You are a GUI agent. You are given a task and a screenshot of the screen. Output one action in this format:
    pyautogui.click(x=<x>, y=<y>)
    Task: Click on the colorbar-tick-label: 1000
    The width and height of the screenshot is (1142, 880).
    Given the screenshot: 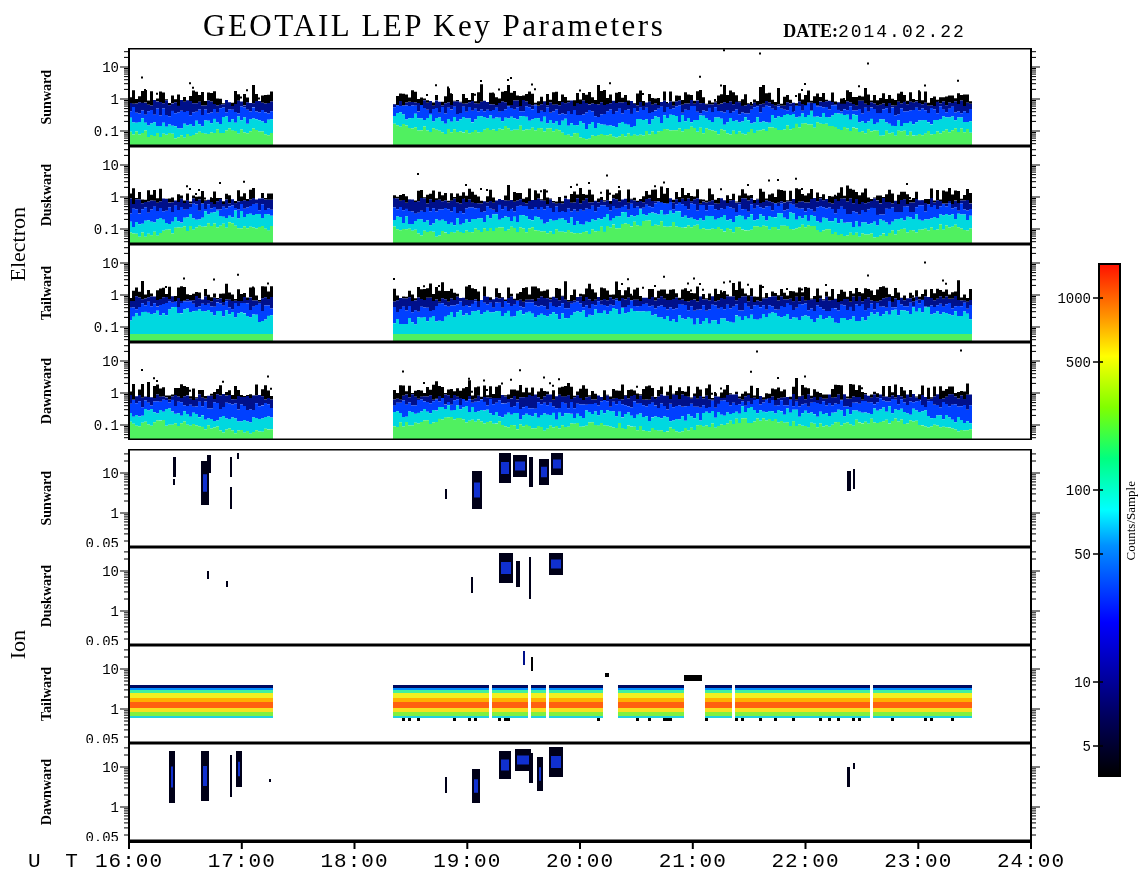 What is the action you would take?
    pyautogui.click(x=1074, y=299)
    